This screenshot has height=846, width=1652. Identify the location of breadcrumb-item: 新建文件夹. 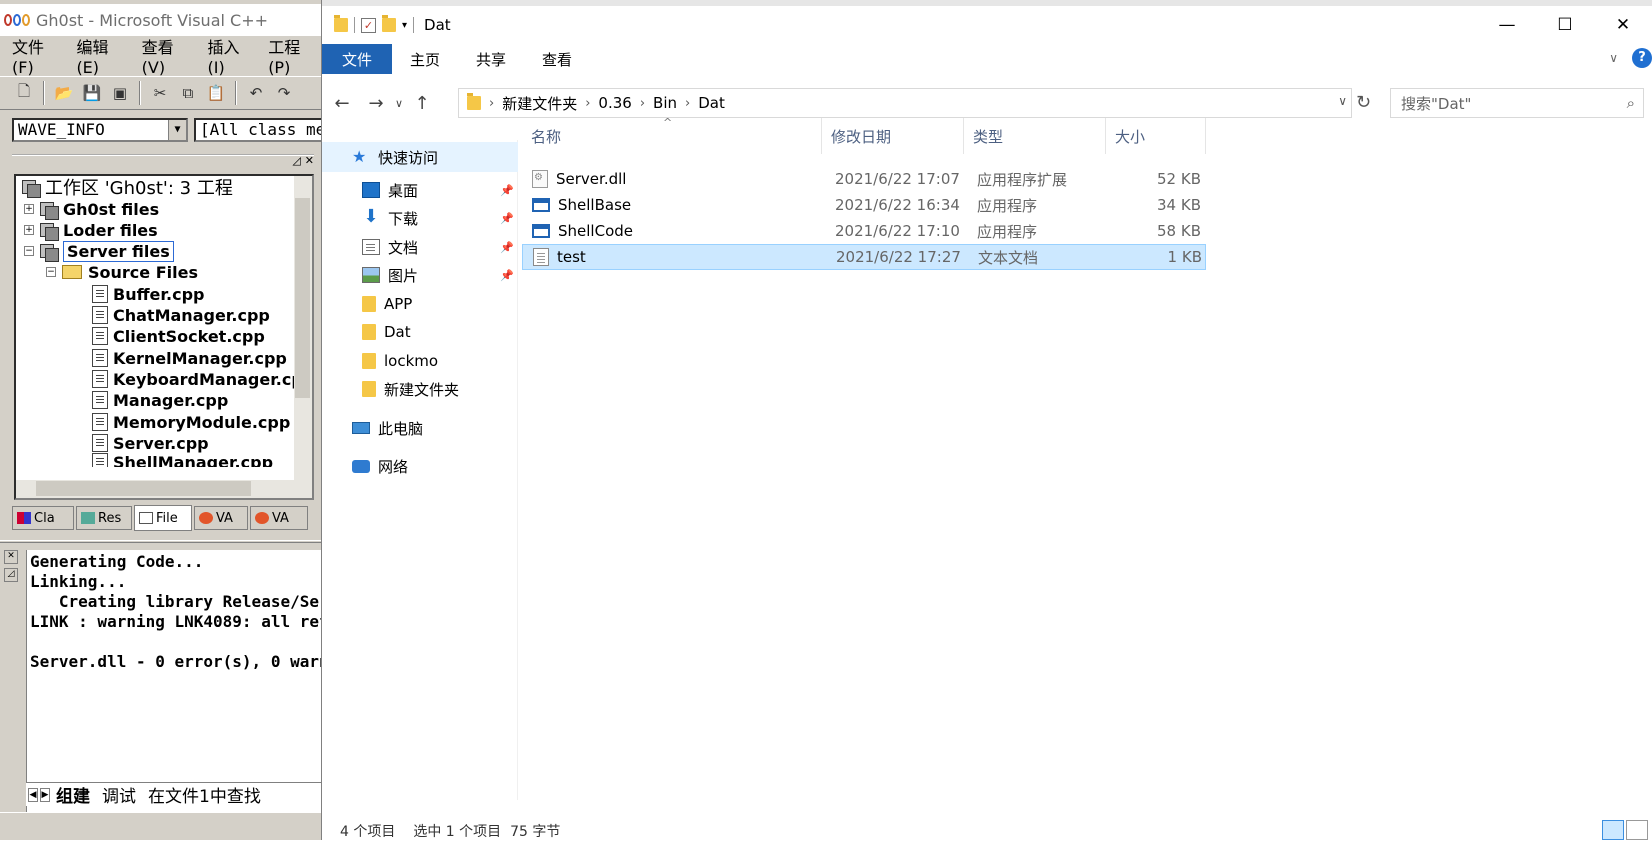
(539, 103).